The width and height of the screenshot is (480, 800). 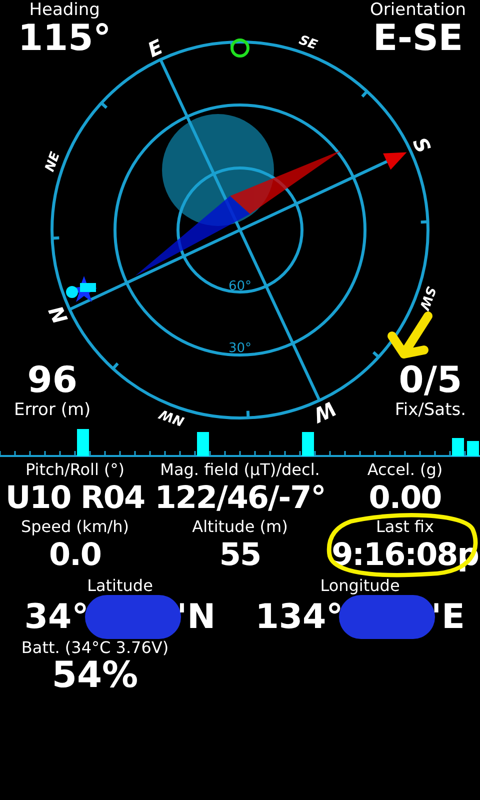 I want to click on reading-label: Last fix, so click(x=405, y=526).